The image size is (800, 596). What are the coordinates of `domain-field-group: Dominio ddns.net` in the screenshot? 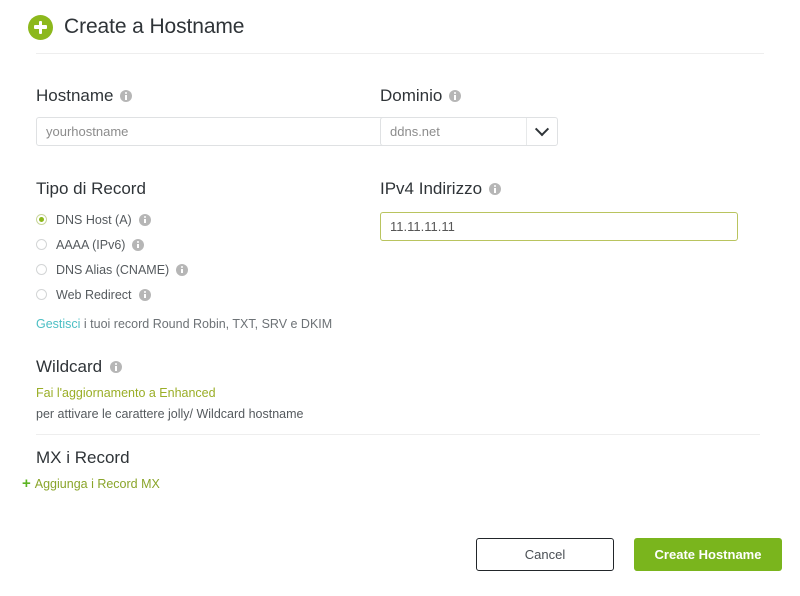 It's located at (469, 116).